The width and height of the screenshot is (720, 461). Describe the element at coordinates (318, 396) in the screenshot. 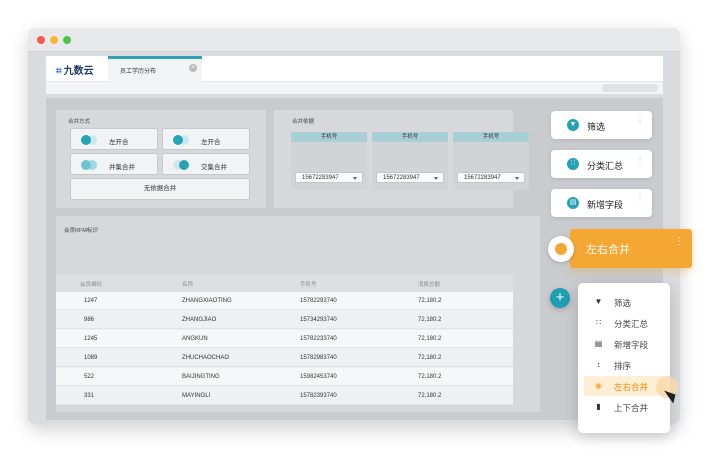

I see `table-cell: 15782393740` at that location.